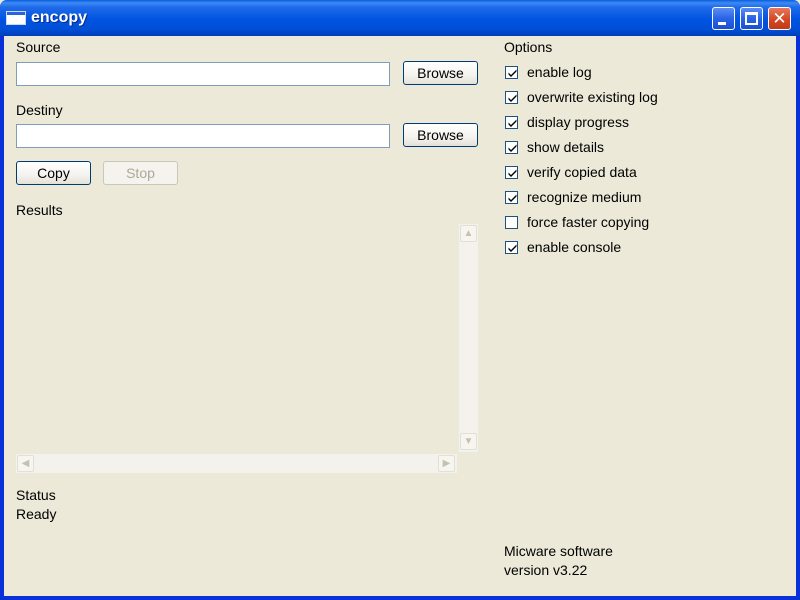  I want to click on scroll-up-button: ▲, so click(468, 233).